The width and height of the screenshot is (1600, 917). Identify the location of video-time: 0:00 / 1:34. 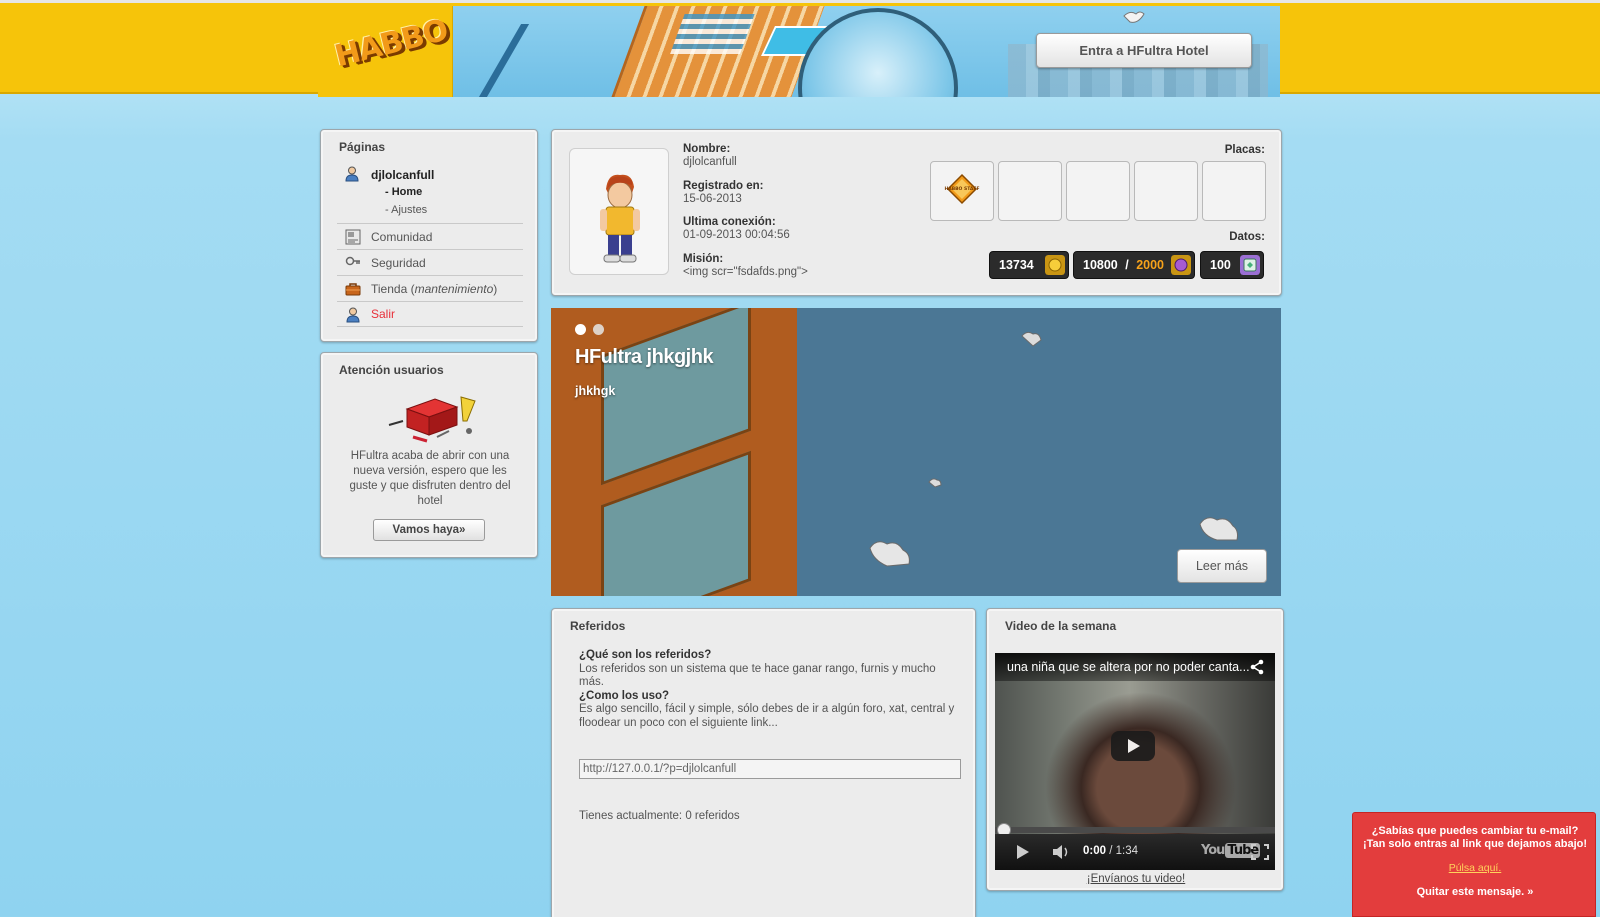
(1110, 851).